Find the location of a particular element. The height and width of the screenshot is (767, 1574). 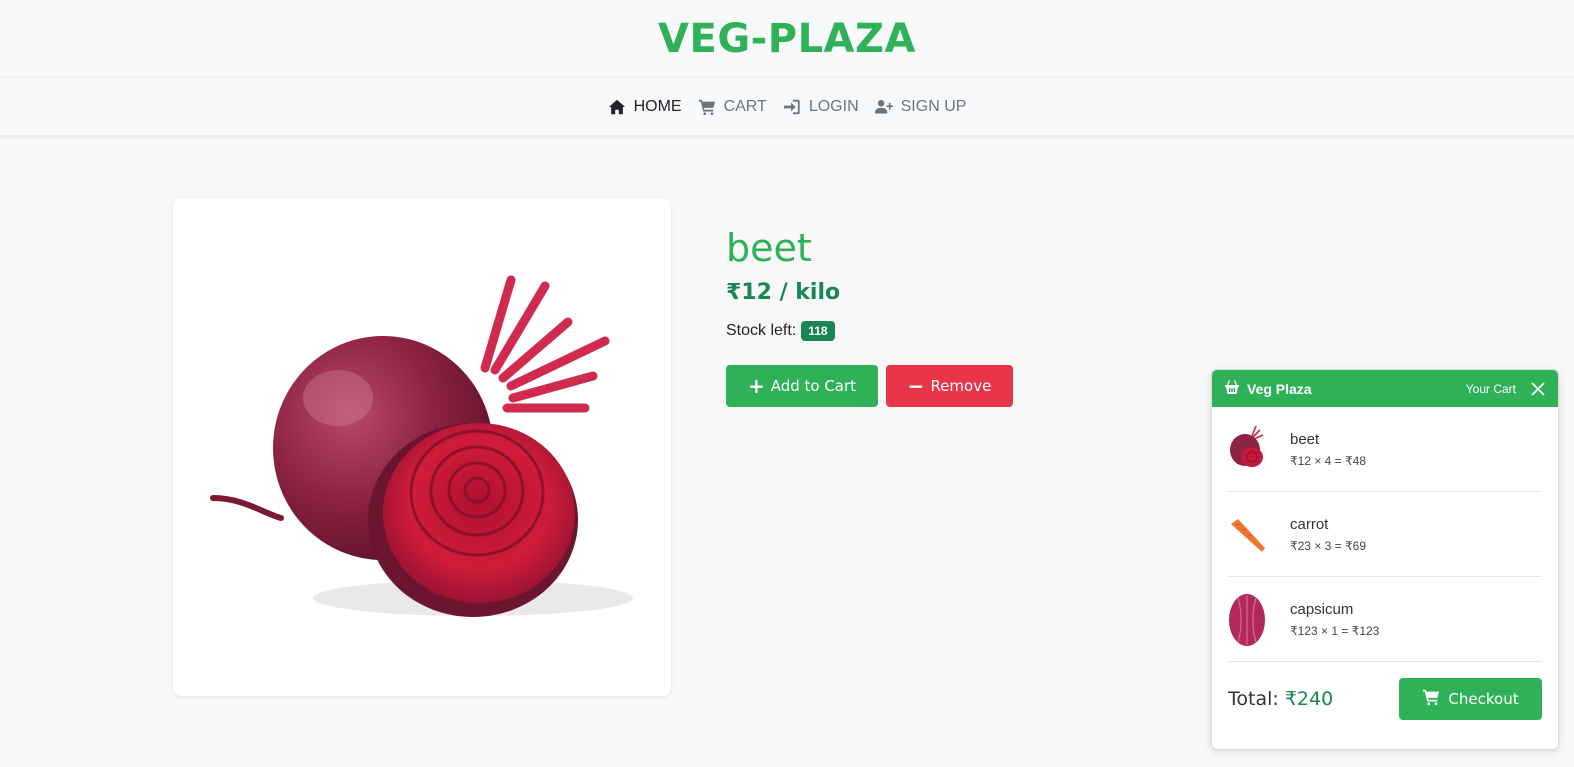

home-icon is located at coordinates (617, 107).